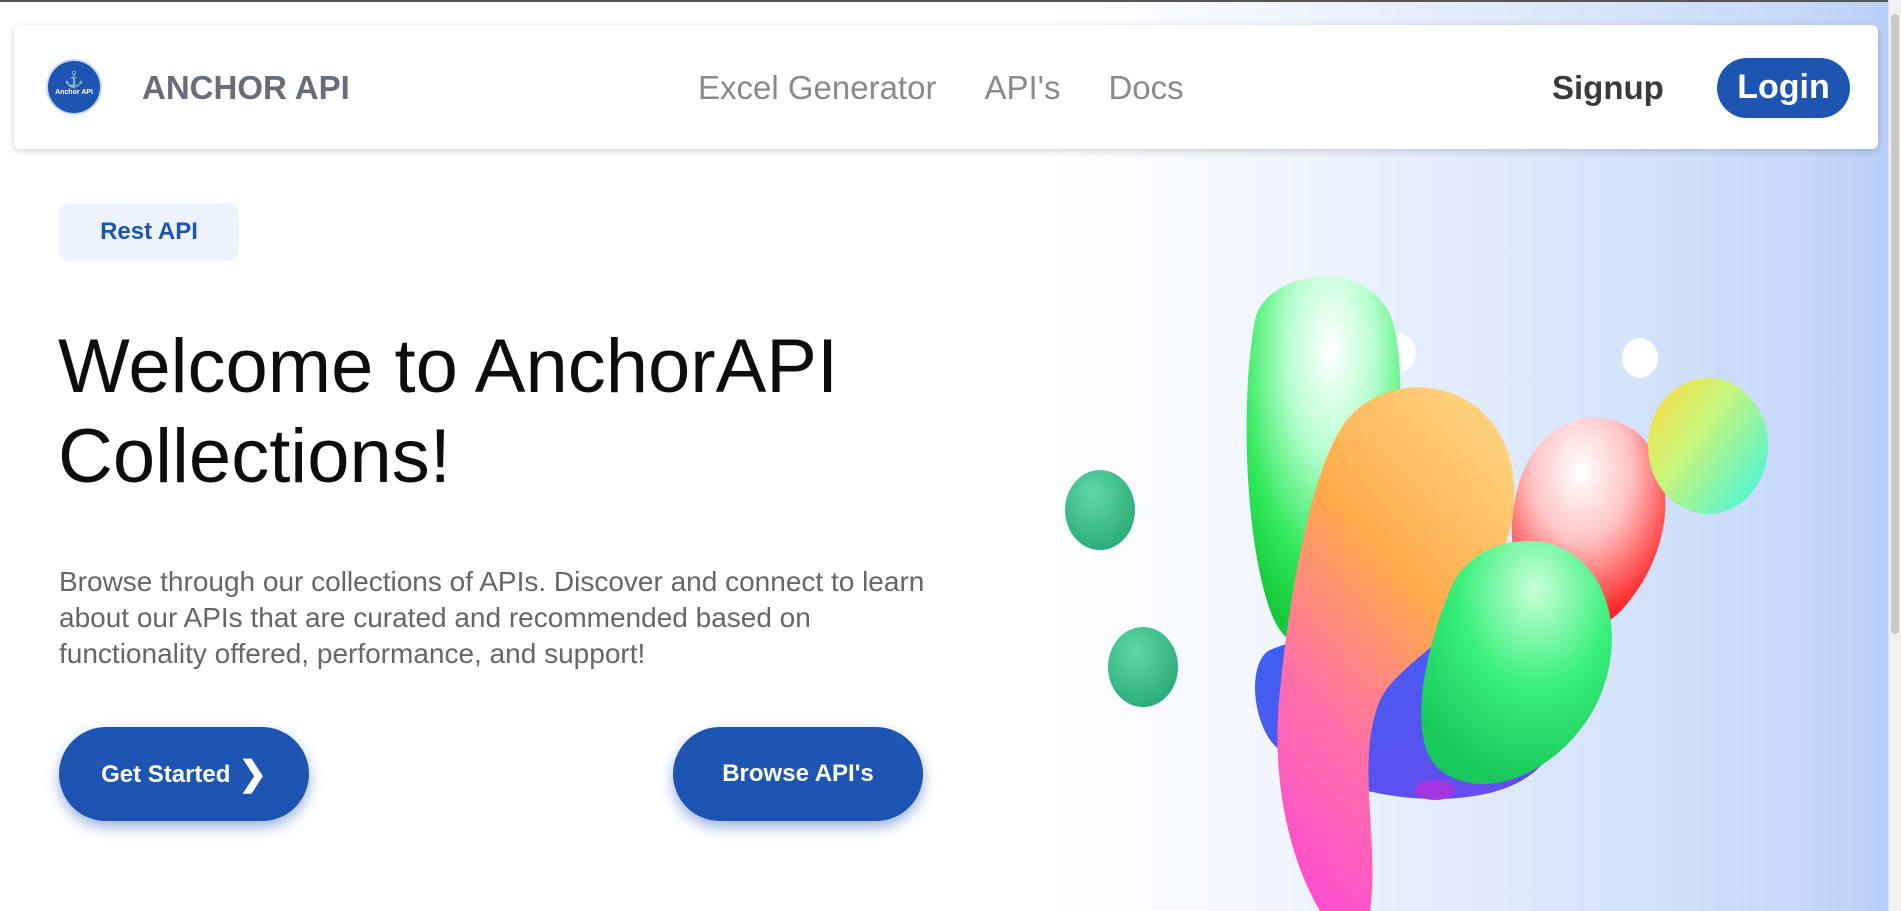  I want to click on logo: ⚓ Anchor API, so click(74, 87).